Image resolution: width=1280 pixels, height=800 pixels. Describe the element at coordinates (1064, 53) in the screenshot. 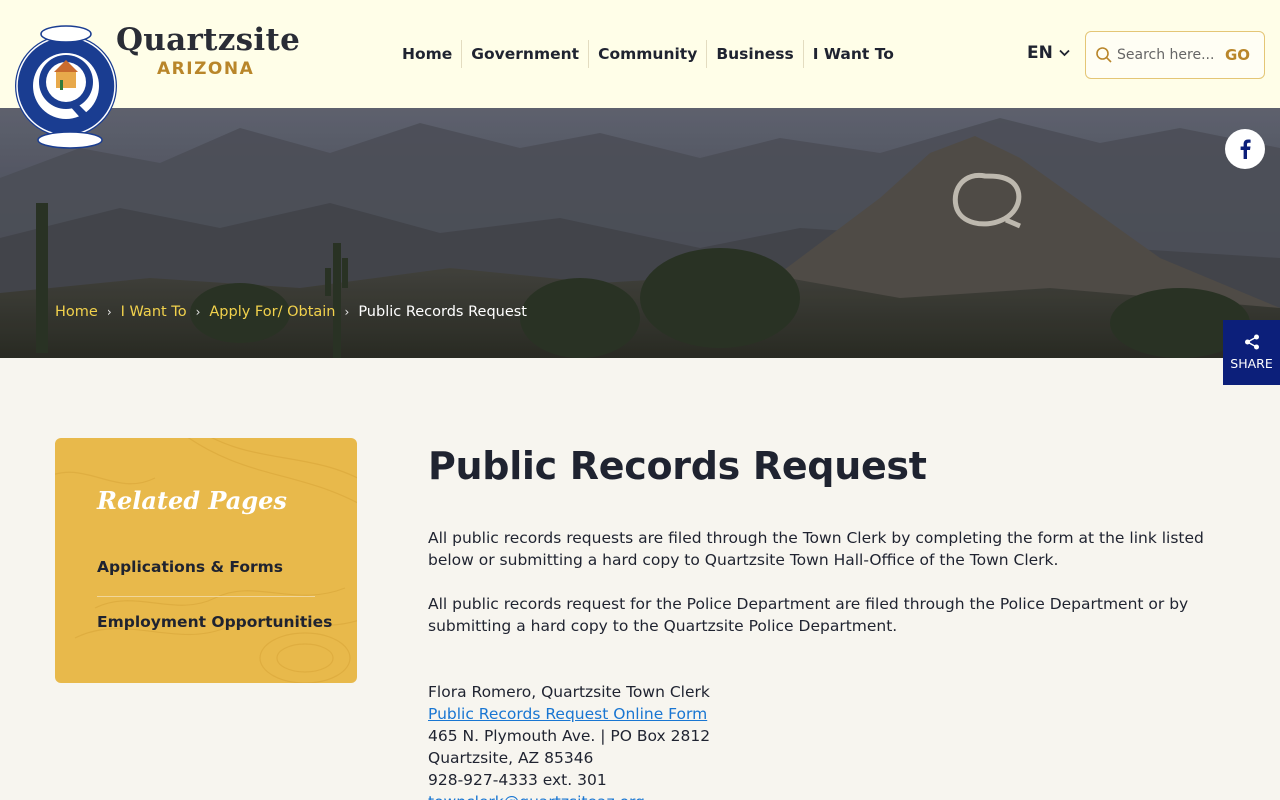

I see `chevron-down-icon` at that location.